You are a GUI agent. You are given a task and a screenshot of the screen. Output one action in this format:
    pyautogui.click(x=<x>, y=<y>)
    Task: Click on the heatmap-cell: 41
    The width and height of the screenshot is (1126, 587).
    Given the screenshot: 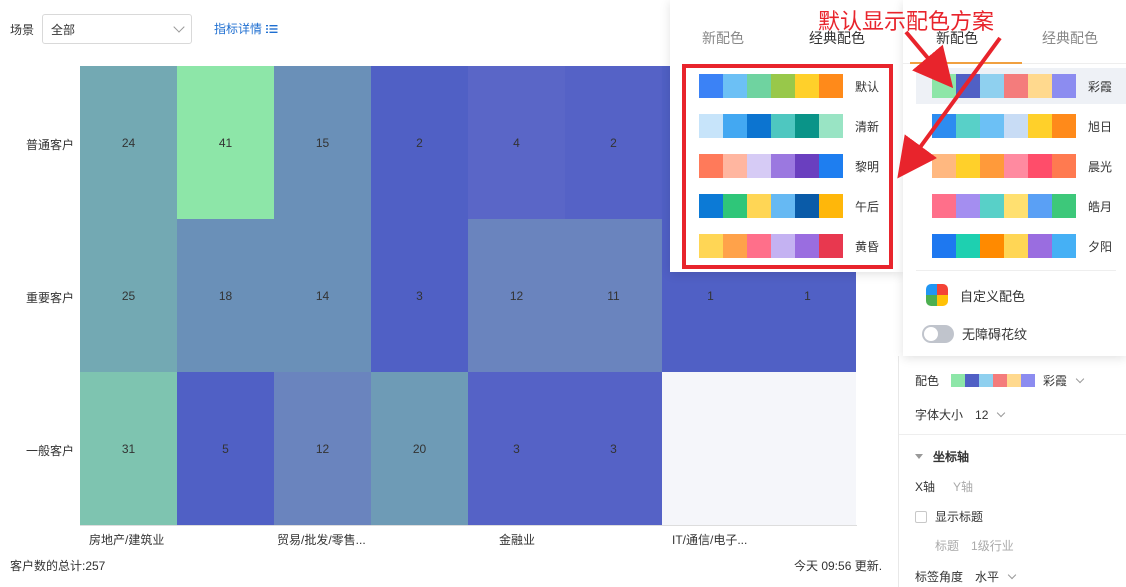 What is the action you would take?
    pyautogui.click(x=225, y=142)
    